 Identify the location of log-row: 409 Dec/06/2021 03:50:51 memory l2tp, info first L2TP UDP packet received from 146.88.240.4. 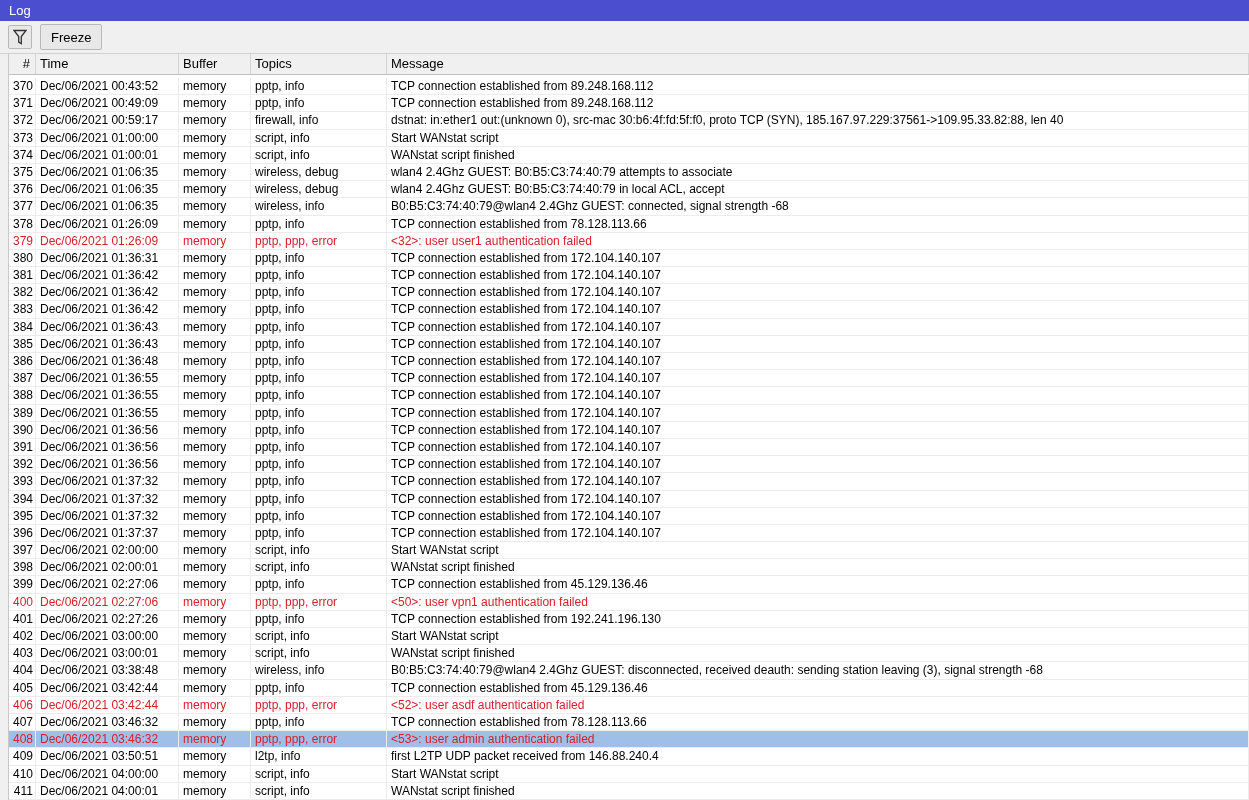
(629, 757).